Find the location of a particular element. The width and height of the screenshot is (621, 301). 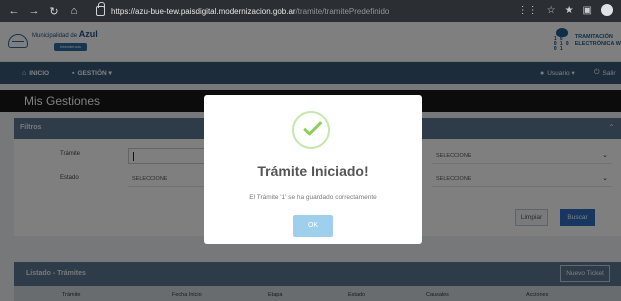

reload-icon: ↻ is located at coordinates (54, 11).